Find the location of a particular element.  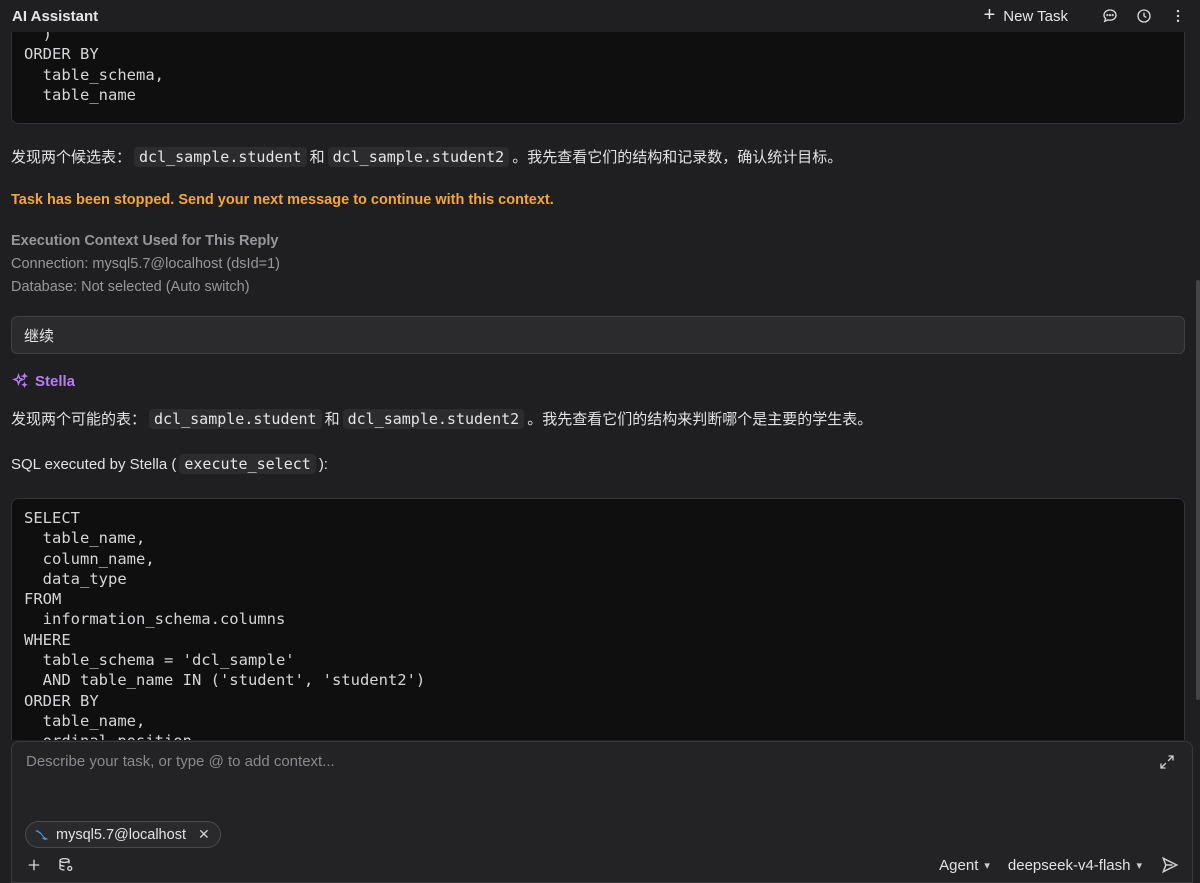

new-task-label: New Task is located at coordinates (1035, 16).